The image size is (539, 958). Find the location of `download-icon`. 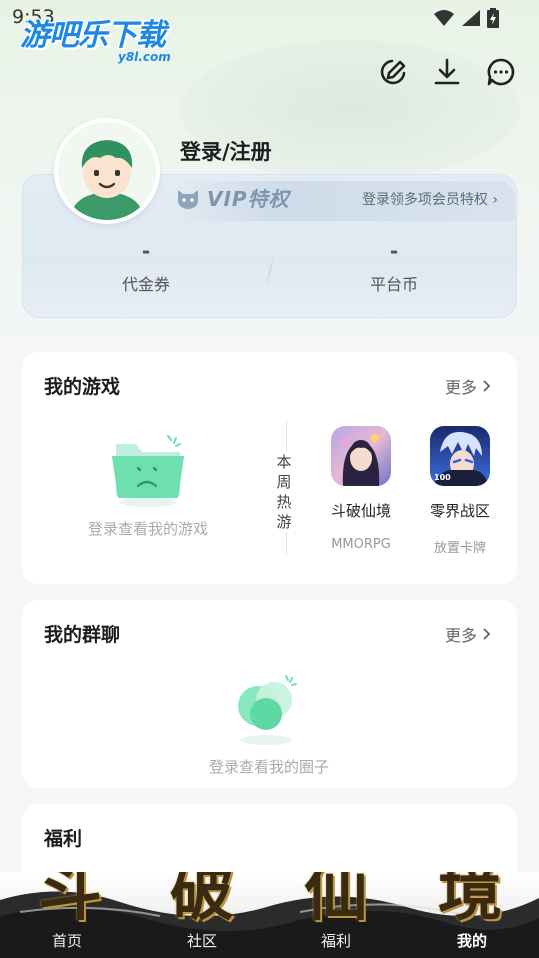

download-icon is located at coordinates (447, 71).